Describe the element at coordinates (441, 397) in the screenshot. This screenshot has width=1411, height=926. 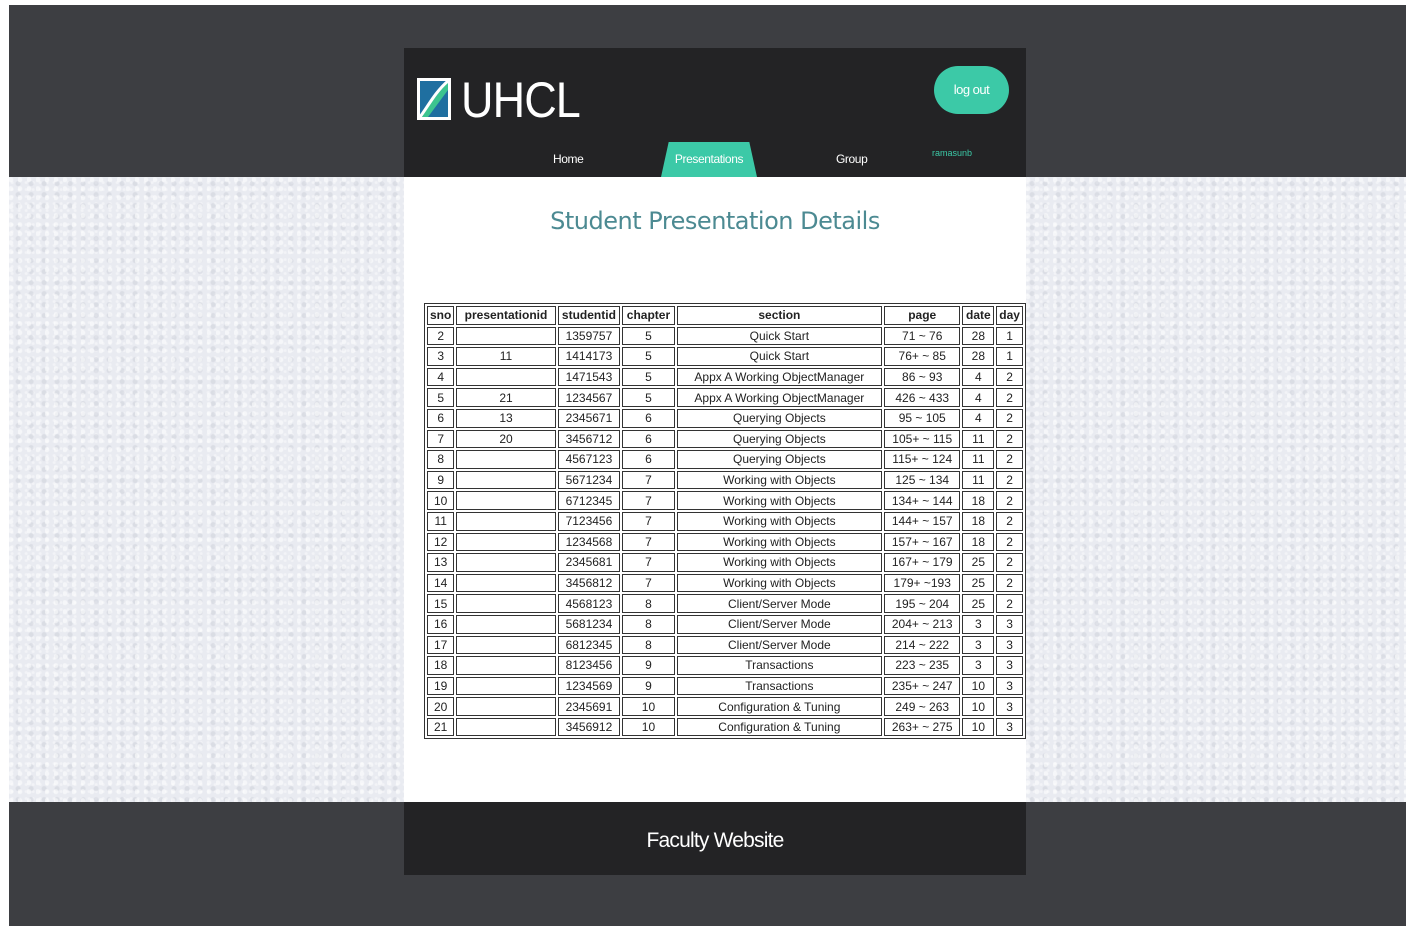
I see `cell-sno: 5` at that location.